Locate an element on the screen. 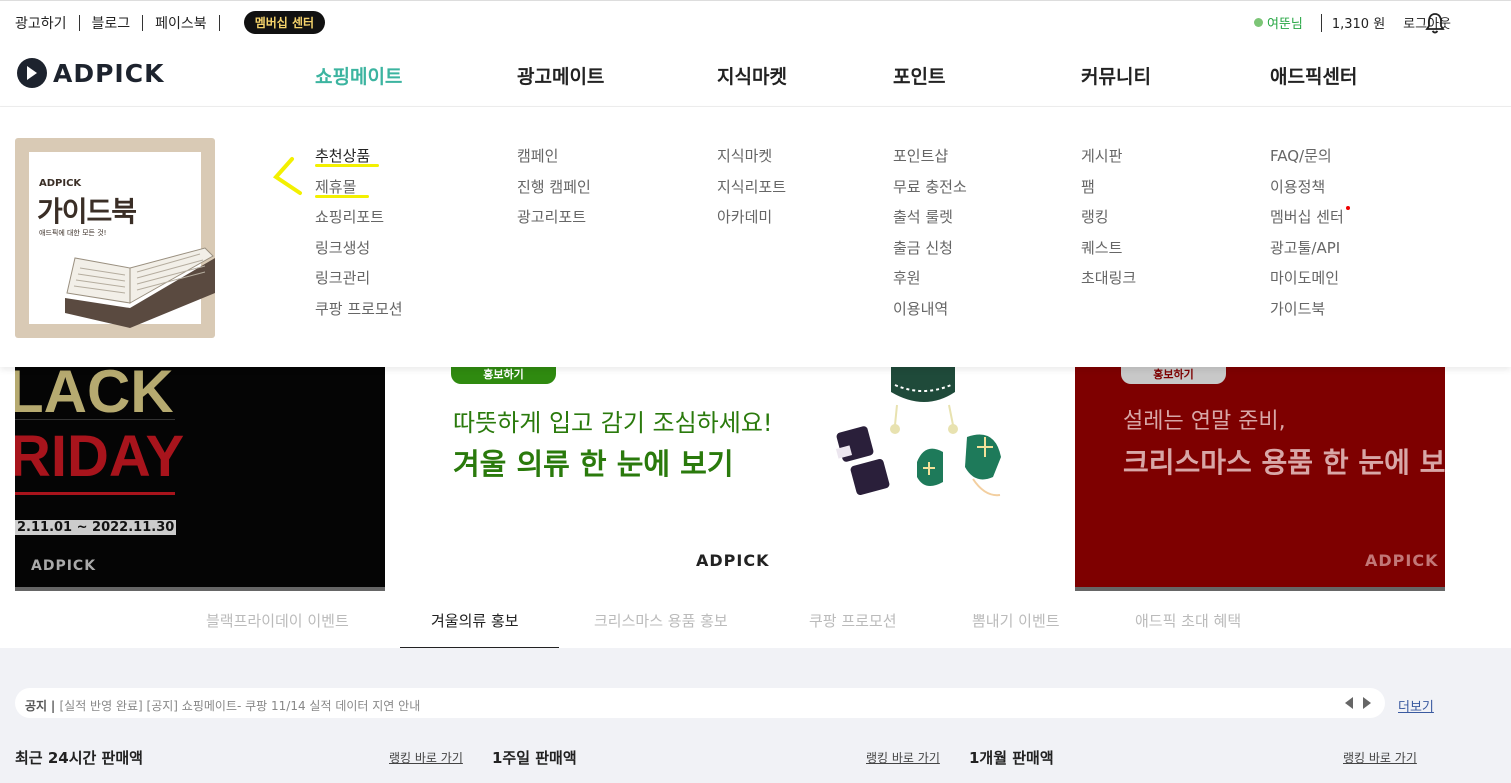 The height and width of the screenshot is (783, 1511). menu-item: 지식마켓 is located at coordinates (751, 160).